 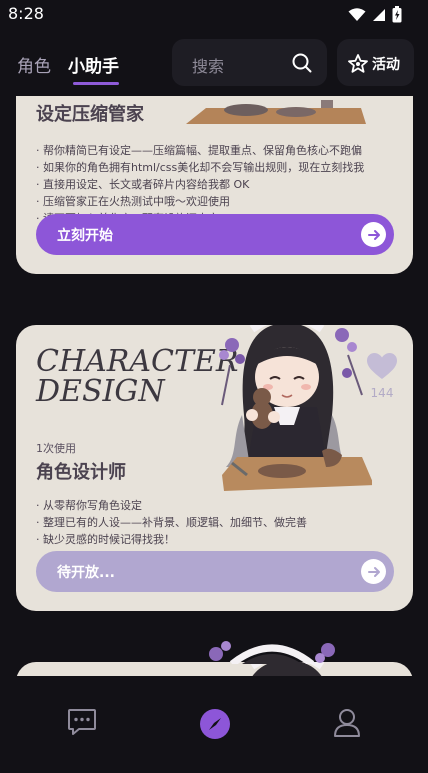 I want to click on wifi-icon, so click(x=357, y=14).